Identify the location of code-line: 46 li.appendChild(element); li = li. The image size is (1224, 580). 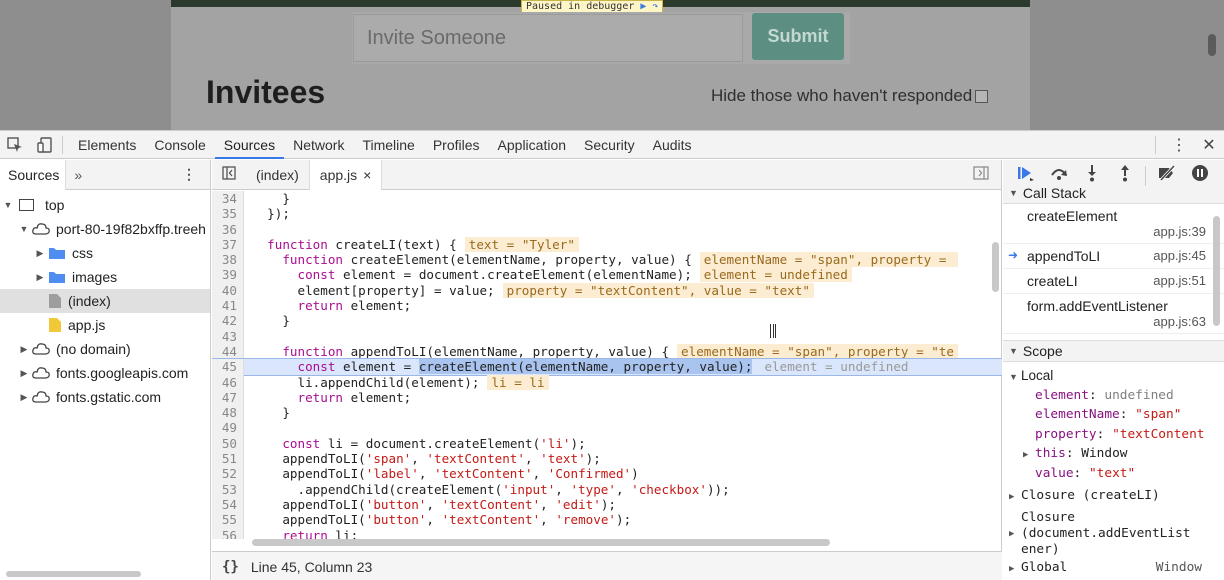
(607, 382).